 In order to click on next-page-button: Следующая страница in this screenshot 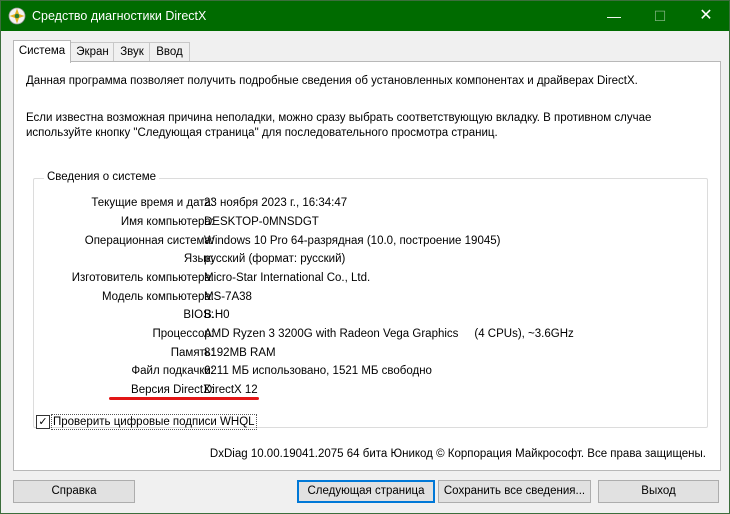, I will do `click(366, 491)`.